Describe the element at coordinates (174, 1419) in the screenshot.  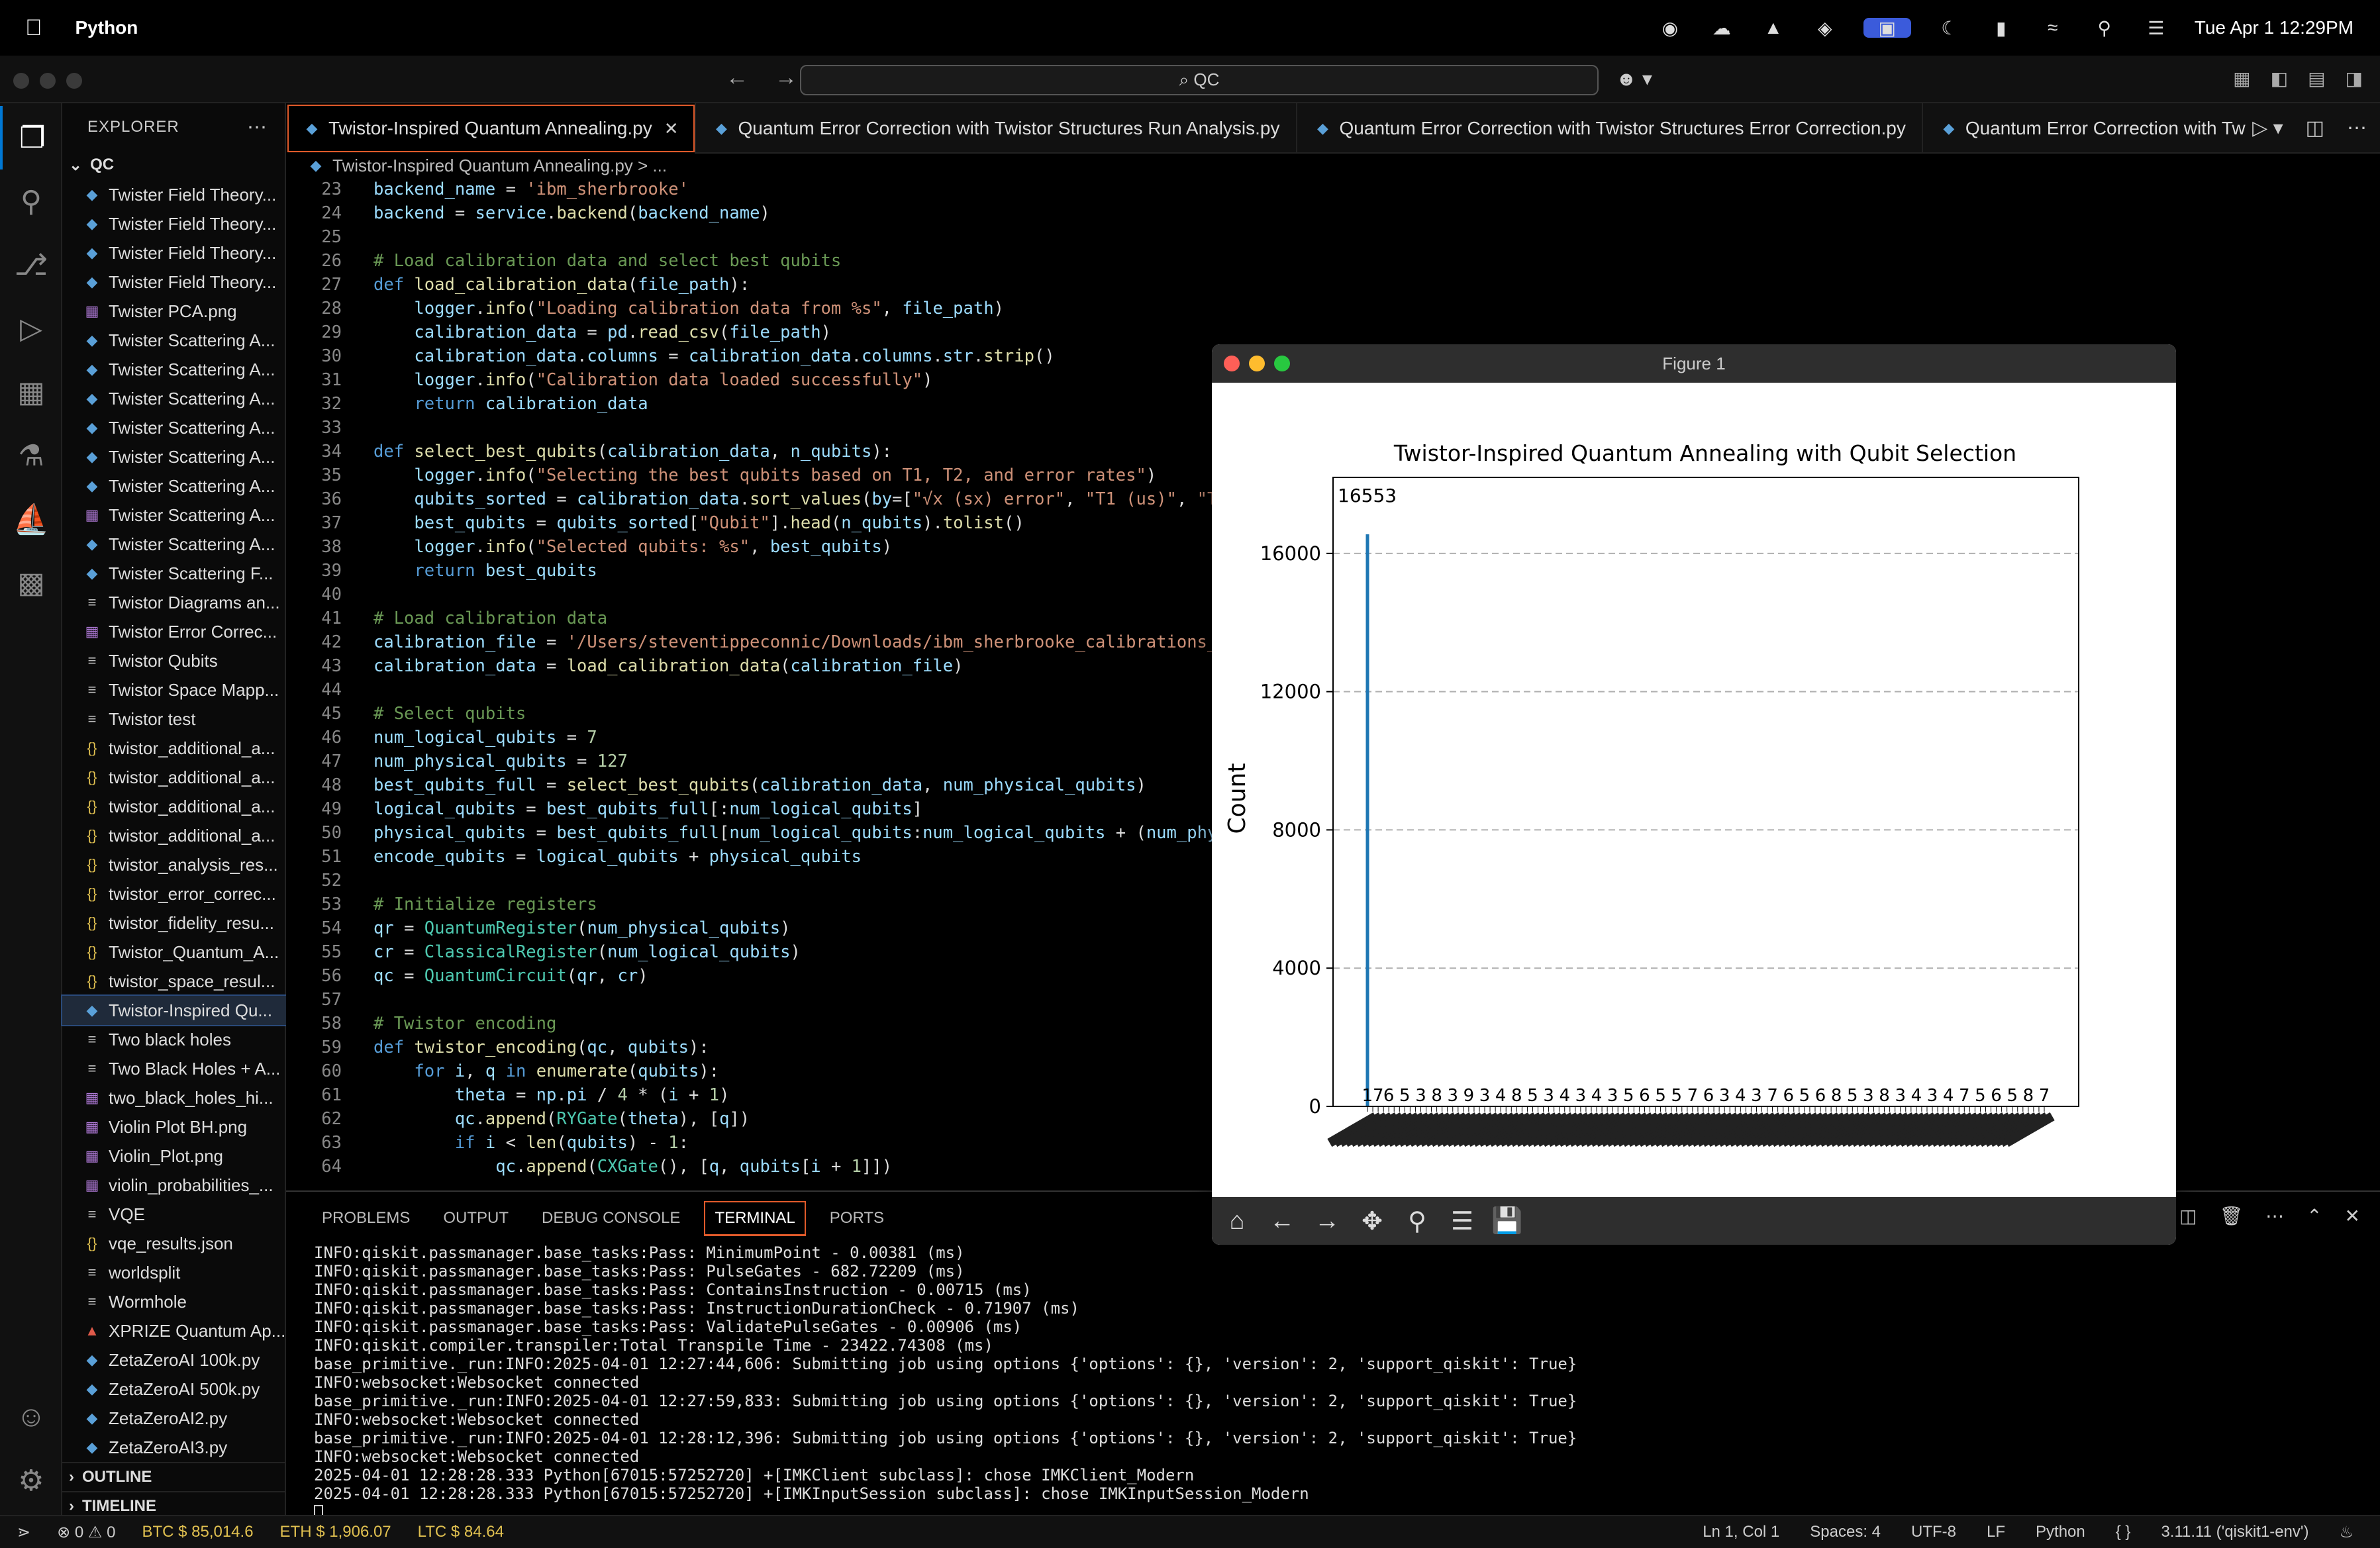
I see `file-item: ◆ ZetaZeroAI2.py` at that location.